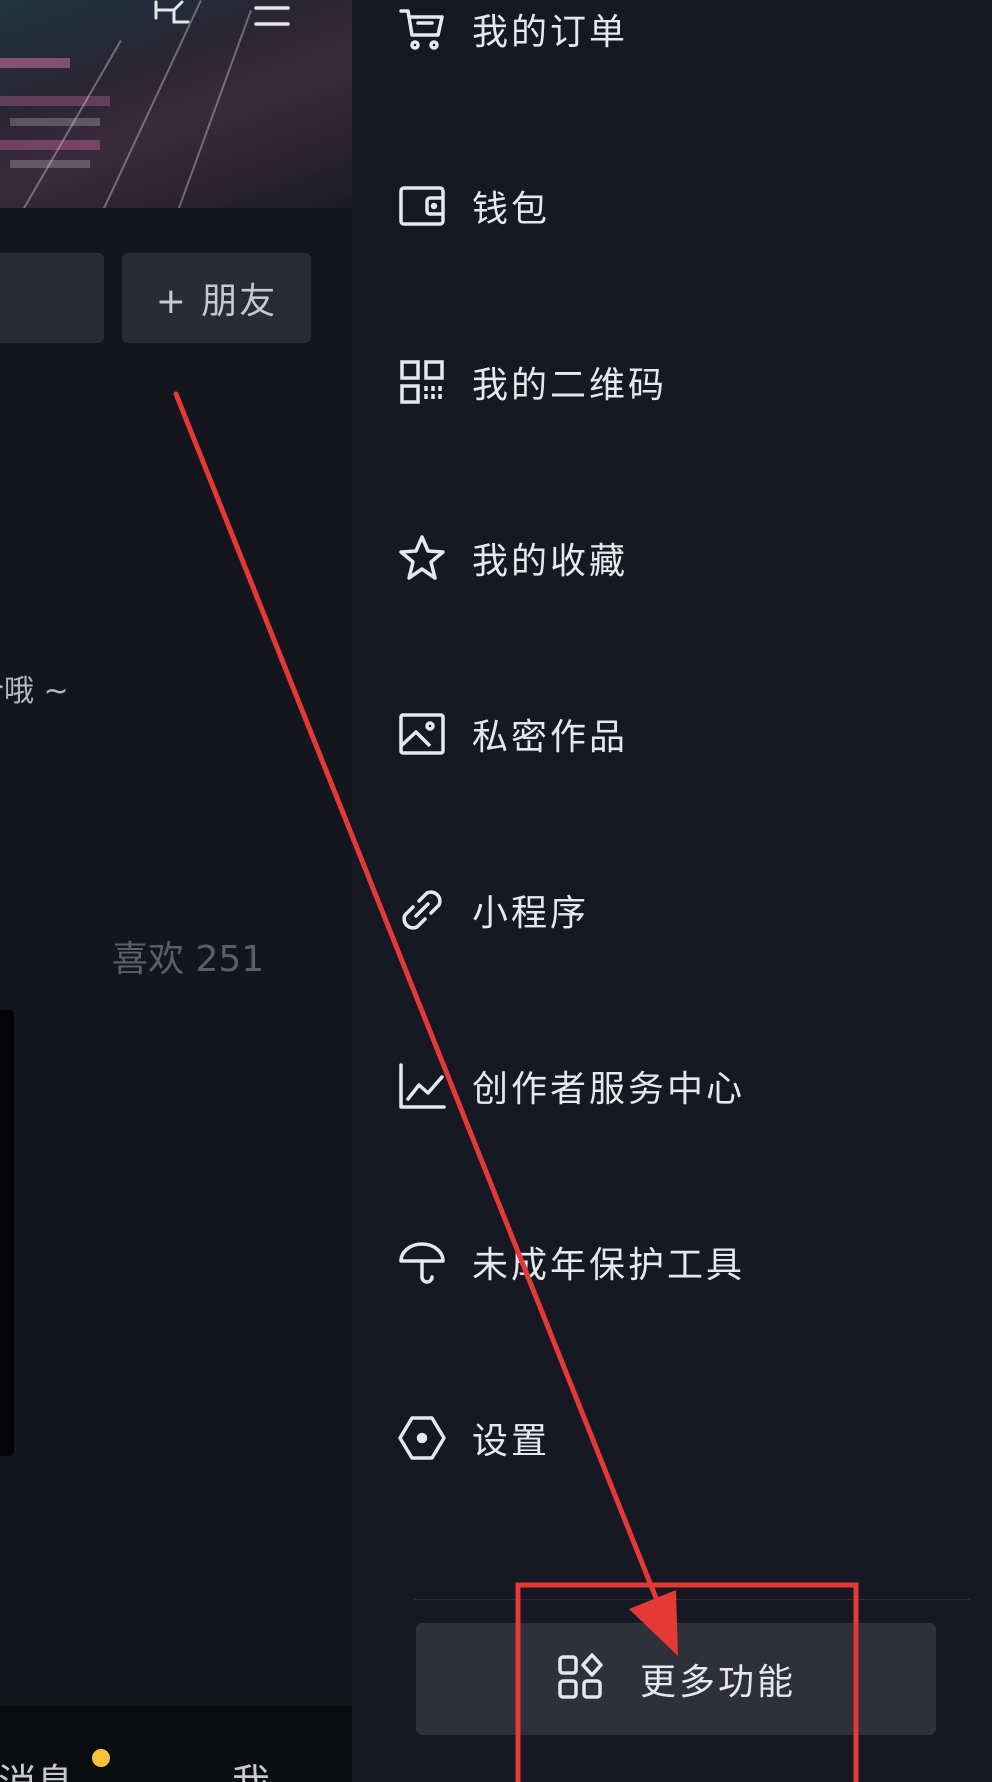 The image size is (992, 1782). Describe the element at coordinates (692, 1599) in the screenshot. I see `drawer-divider` at that location.